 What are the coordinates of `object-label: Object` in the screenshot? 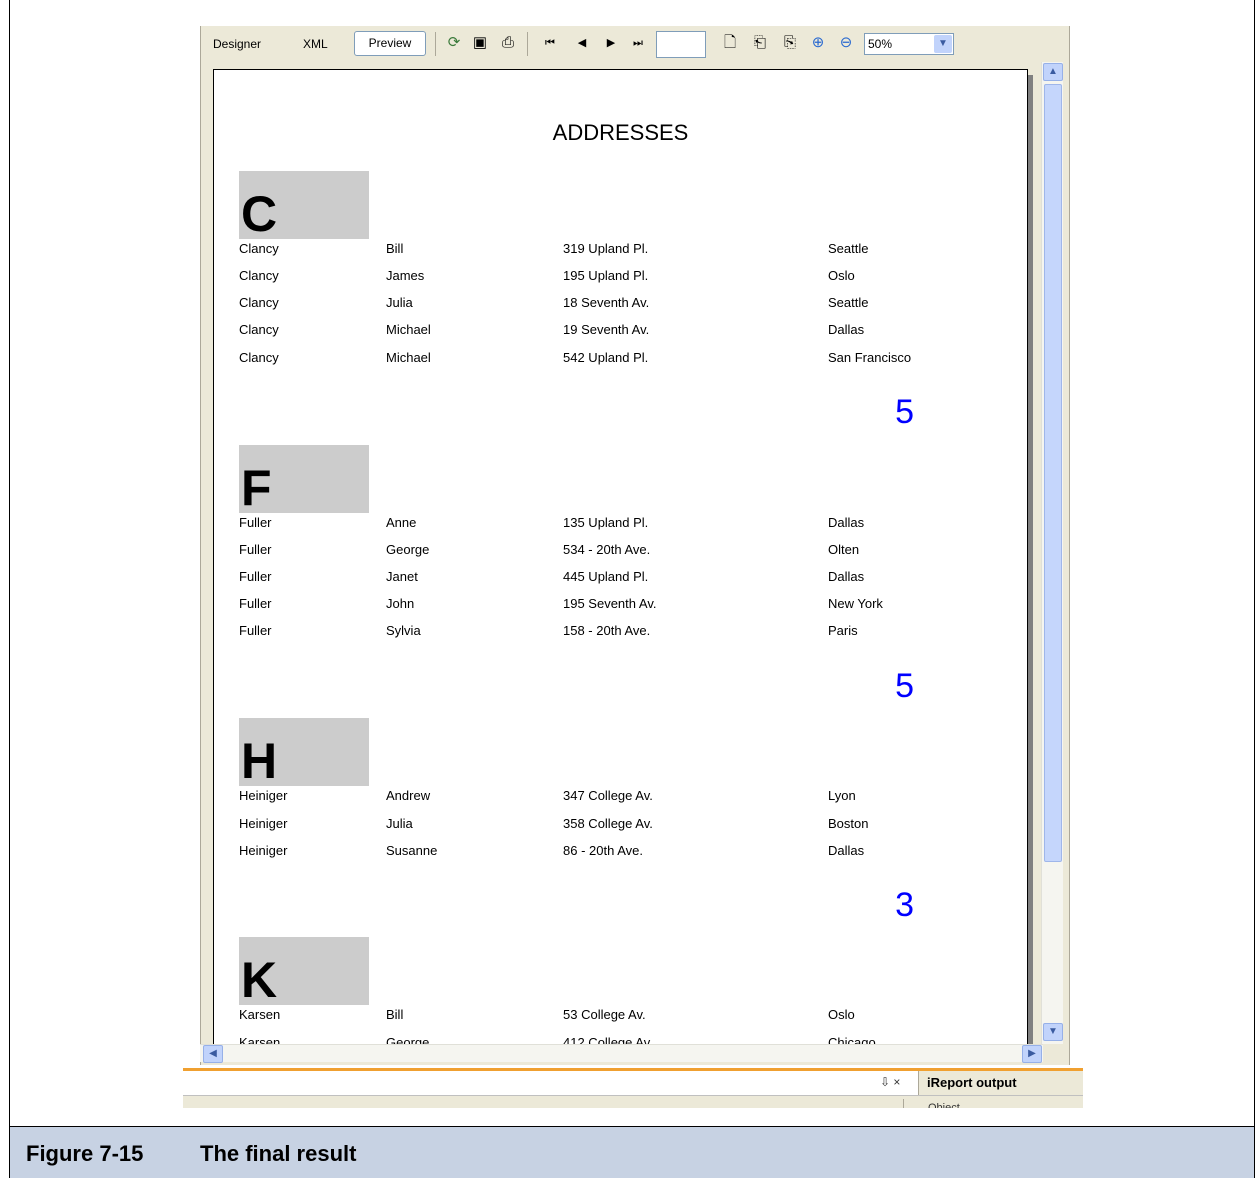 It's located at (944, 1105).